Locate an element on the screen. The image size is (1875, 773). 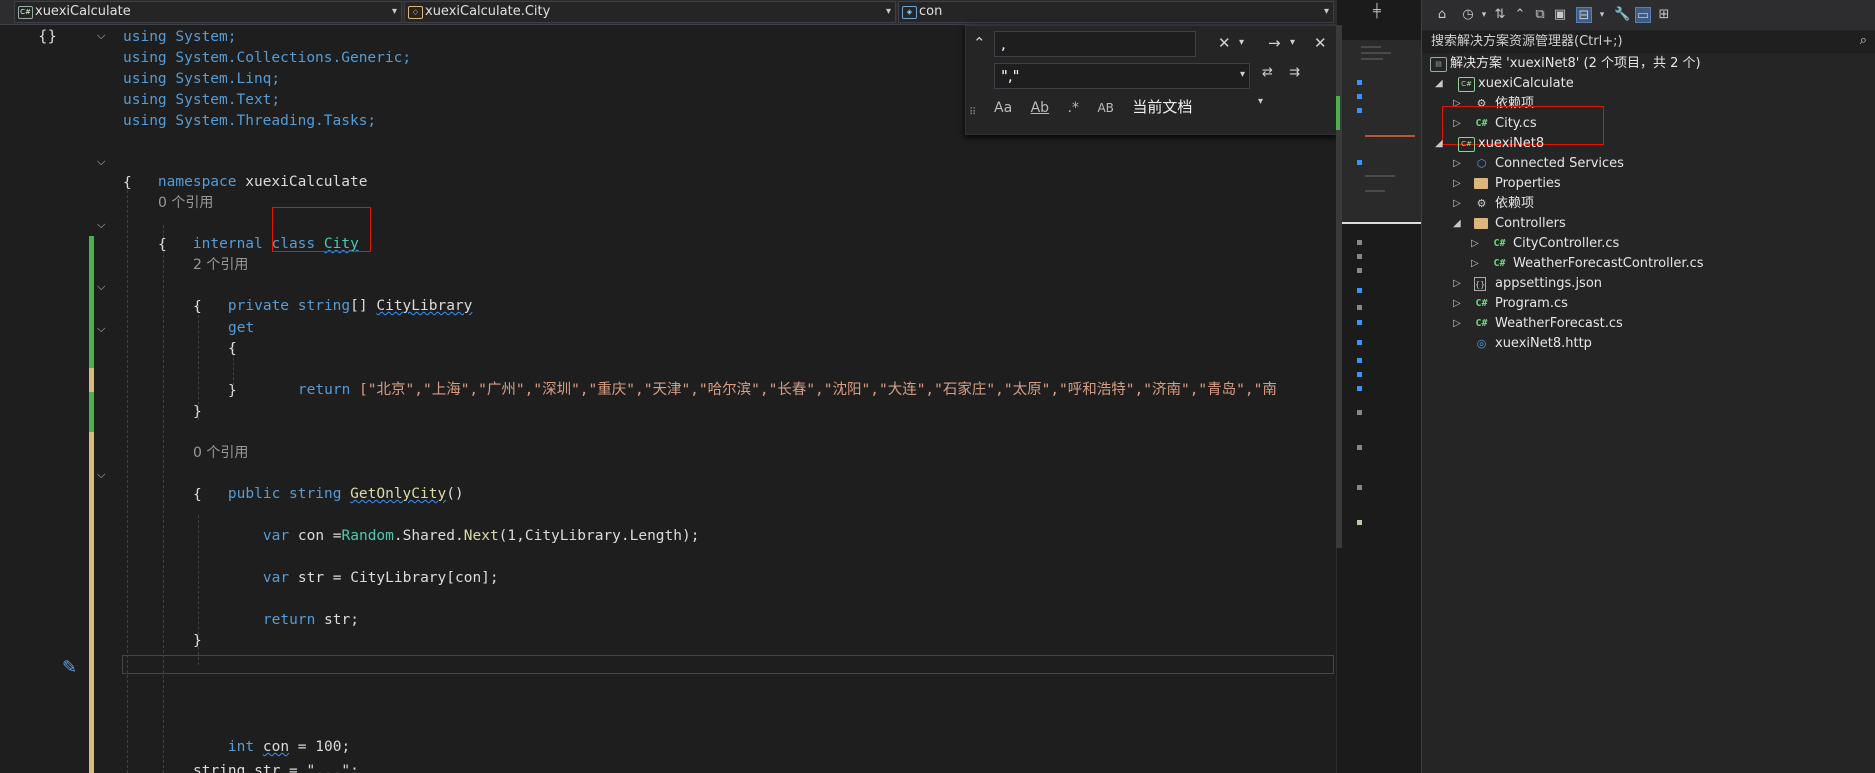
code-line: string str = "..."; is located at coordinates (276, 768).